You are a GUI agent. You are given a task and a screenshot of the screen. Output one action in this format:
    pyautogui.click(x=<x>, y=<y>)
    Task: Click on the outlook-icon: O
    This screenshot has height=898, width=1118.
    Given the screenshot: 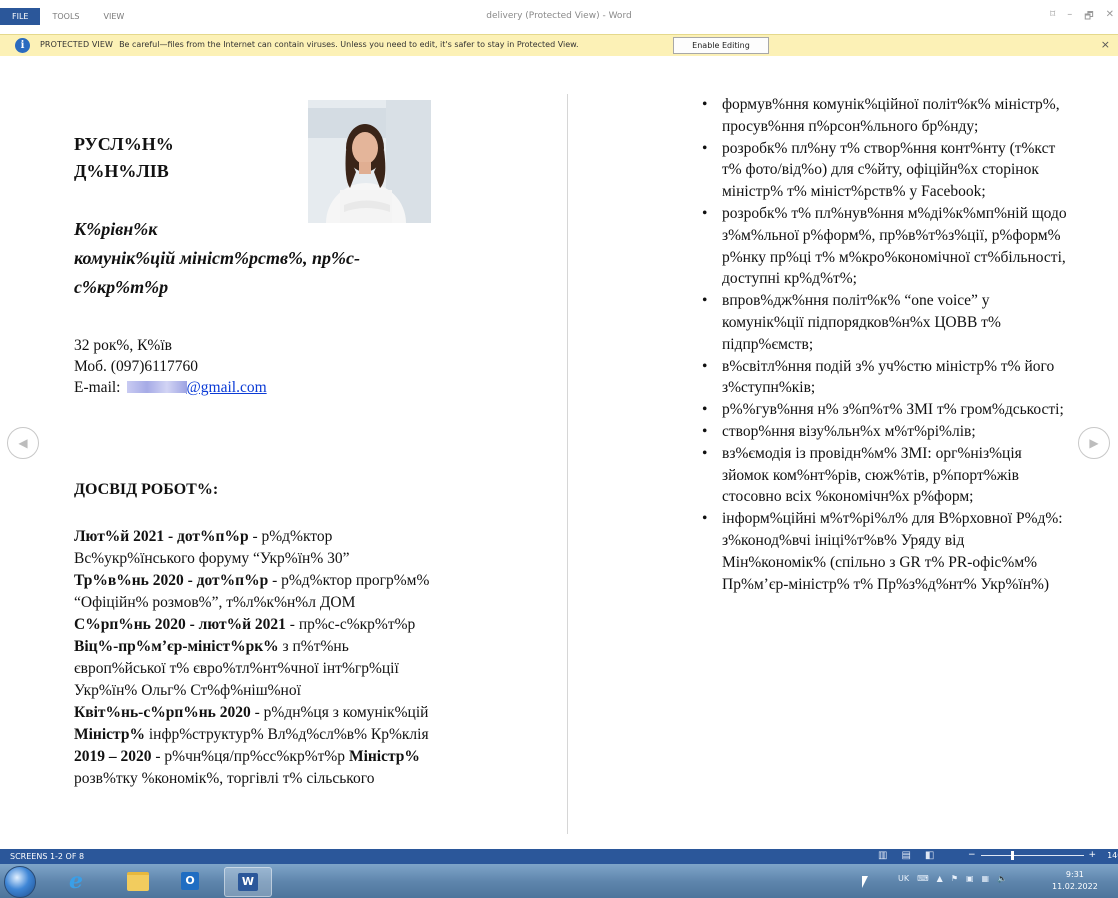 What is the action you would take?
    pyautogui.click(x=190, y=881)
    